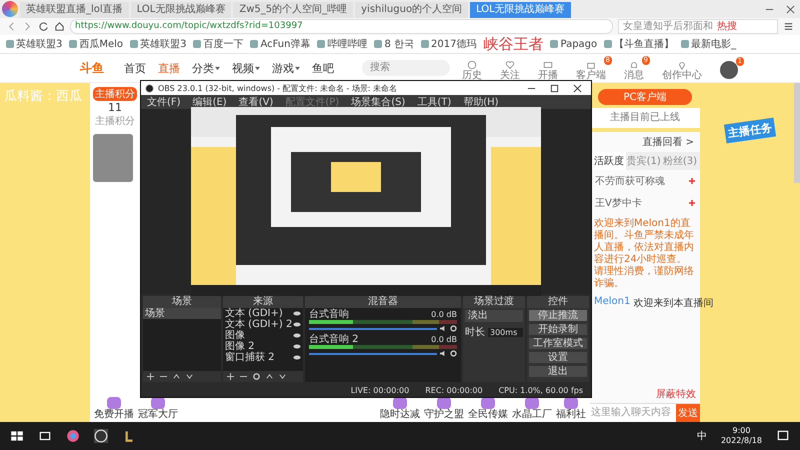 This screenshot has width=800, height=450. Describe the element at coordinates (554, 88) in the screenshot. I see `maximize-icon` at that location.